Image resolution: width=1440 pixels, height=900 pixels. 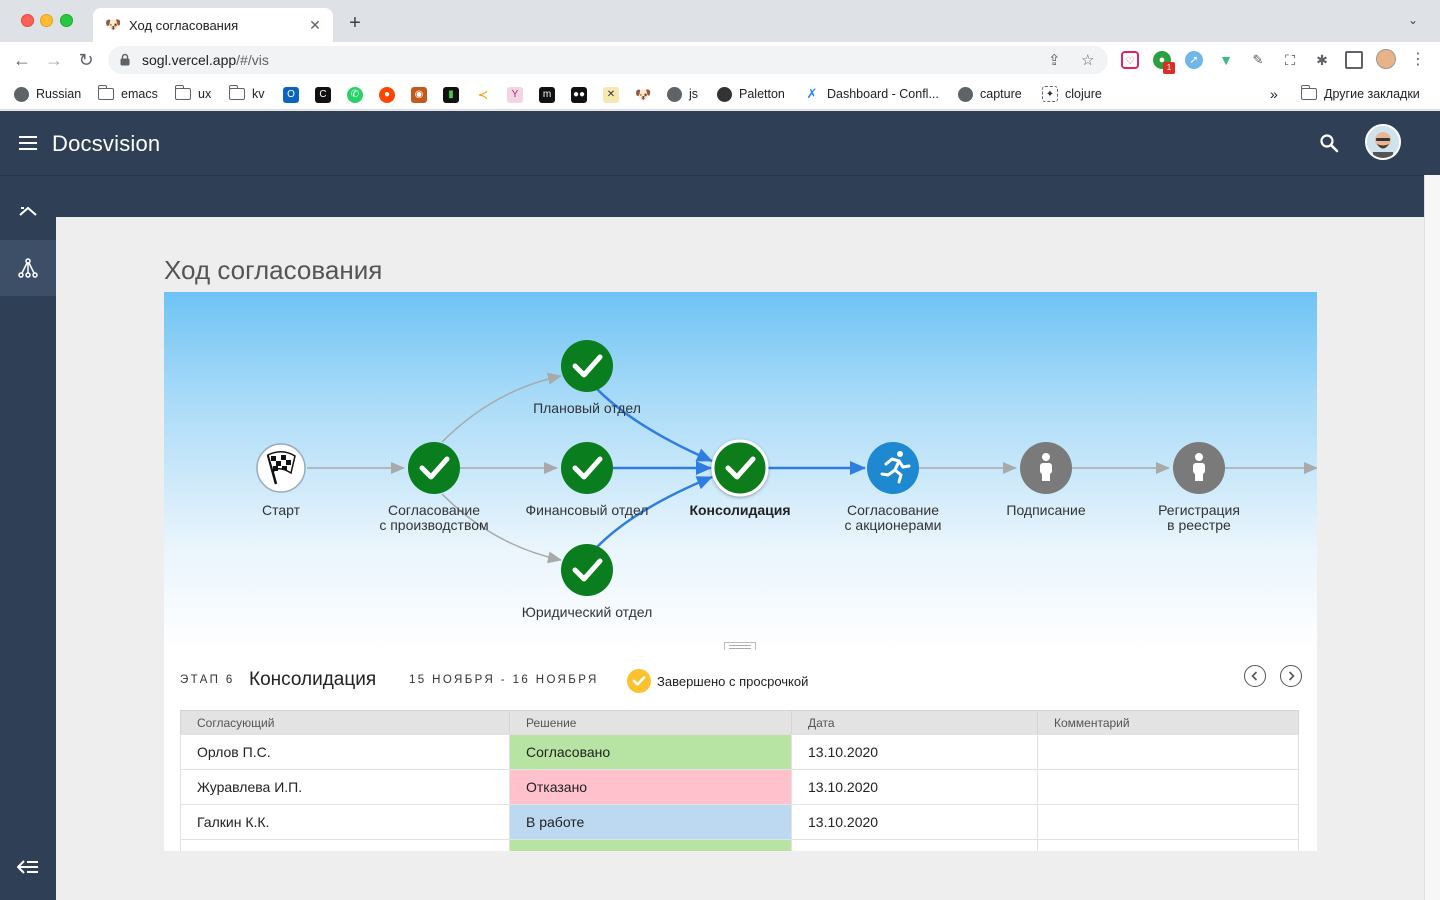 What do you see at coordinates (313, 679) in the screenshot?
I see `stage-title: Консолидация` at bounding box center [313, 679].